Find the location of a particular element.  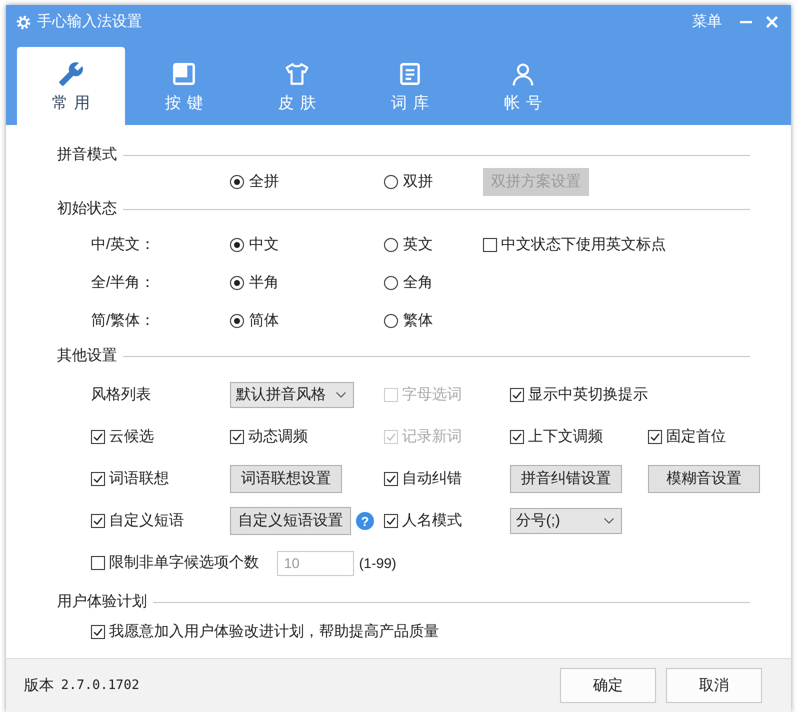

radio-option: 繁体 is located at coordinates (408, 321).